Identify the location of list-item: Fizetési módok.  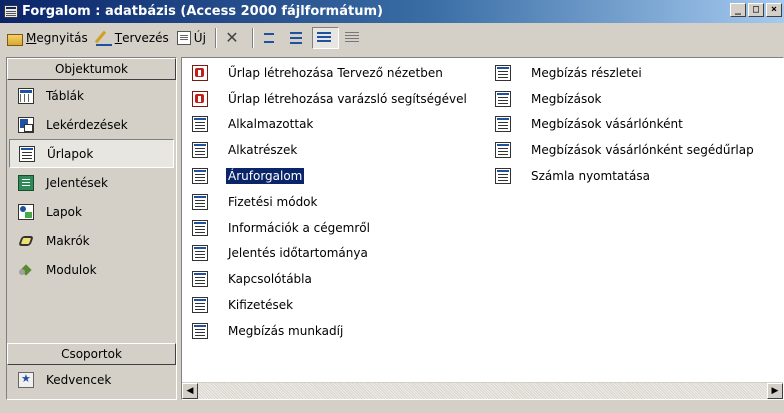
(330, 202).